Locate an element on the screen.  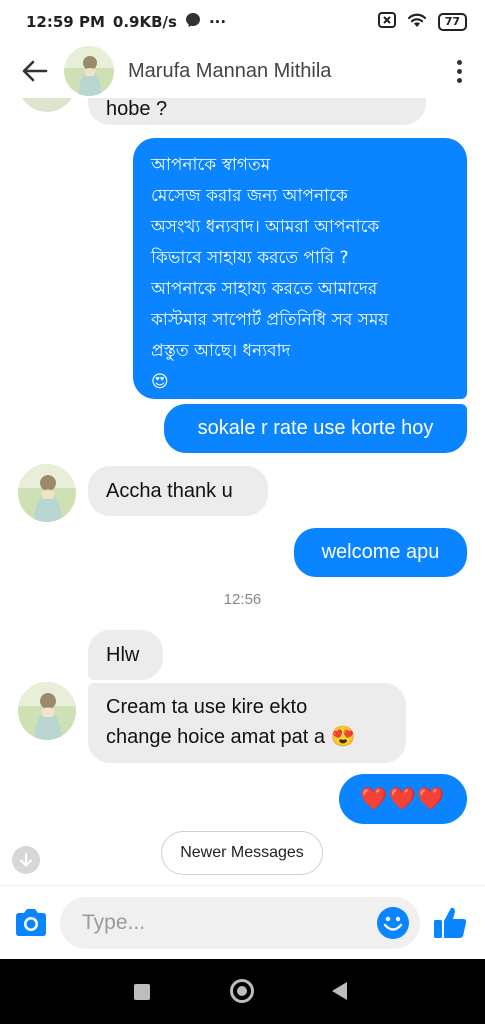
message-bubble-outgoing-hearts: ❤️❤️❤️ is located at coordinates (403, 799).